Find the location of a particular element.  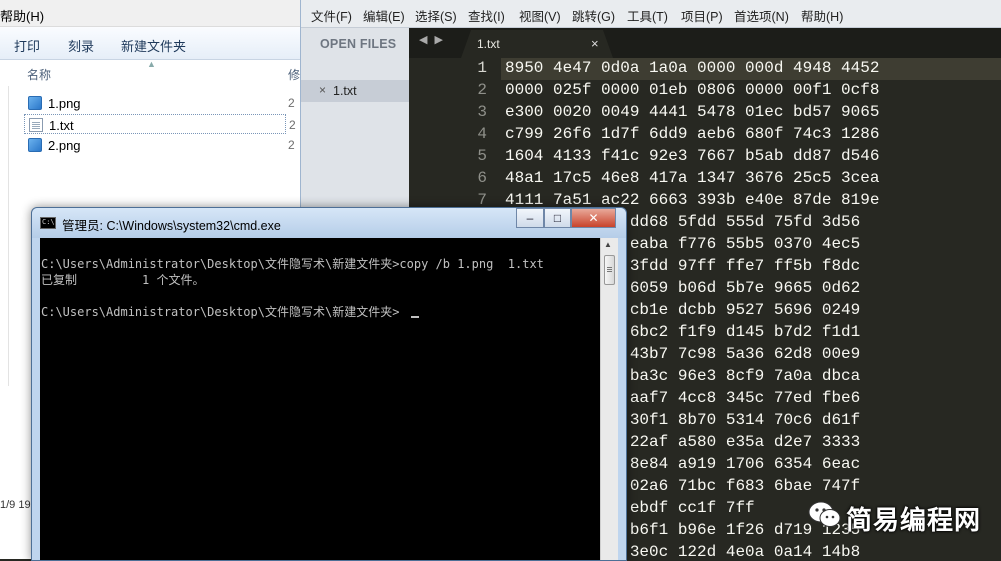

line-number: 5 is located at coordinates (482, 156).